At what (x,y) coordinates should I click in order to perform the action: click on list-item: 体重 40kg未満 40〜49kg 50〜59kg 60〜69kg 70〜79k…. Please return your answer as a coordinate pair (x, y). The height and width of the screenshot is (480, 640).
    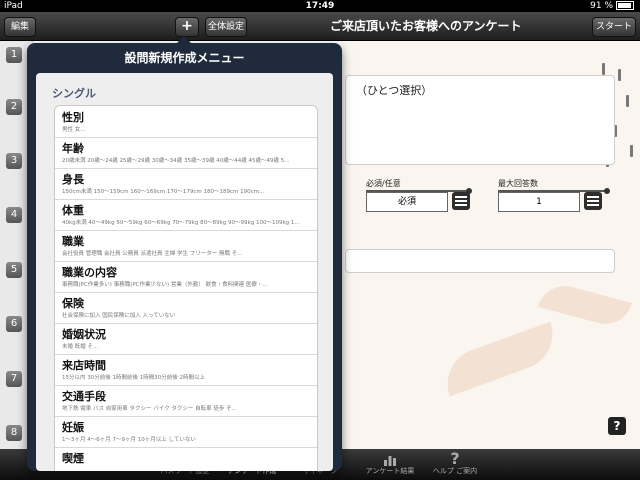
    Looking at the image, I should click on (186, 215).